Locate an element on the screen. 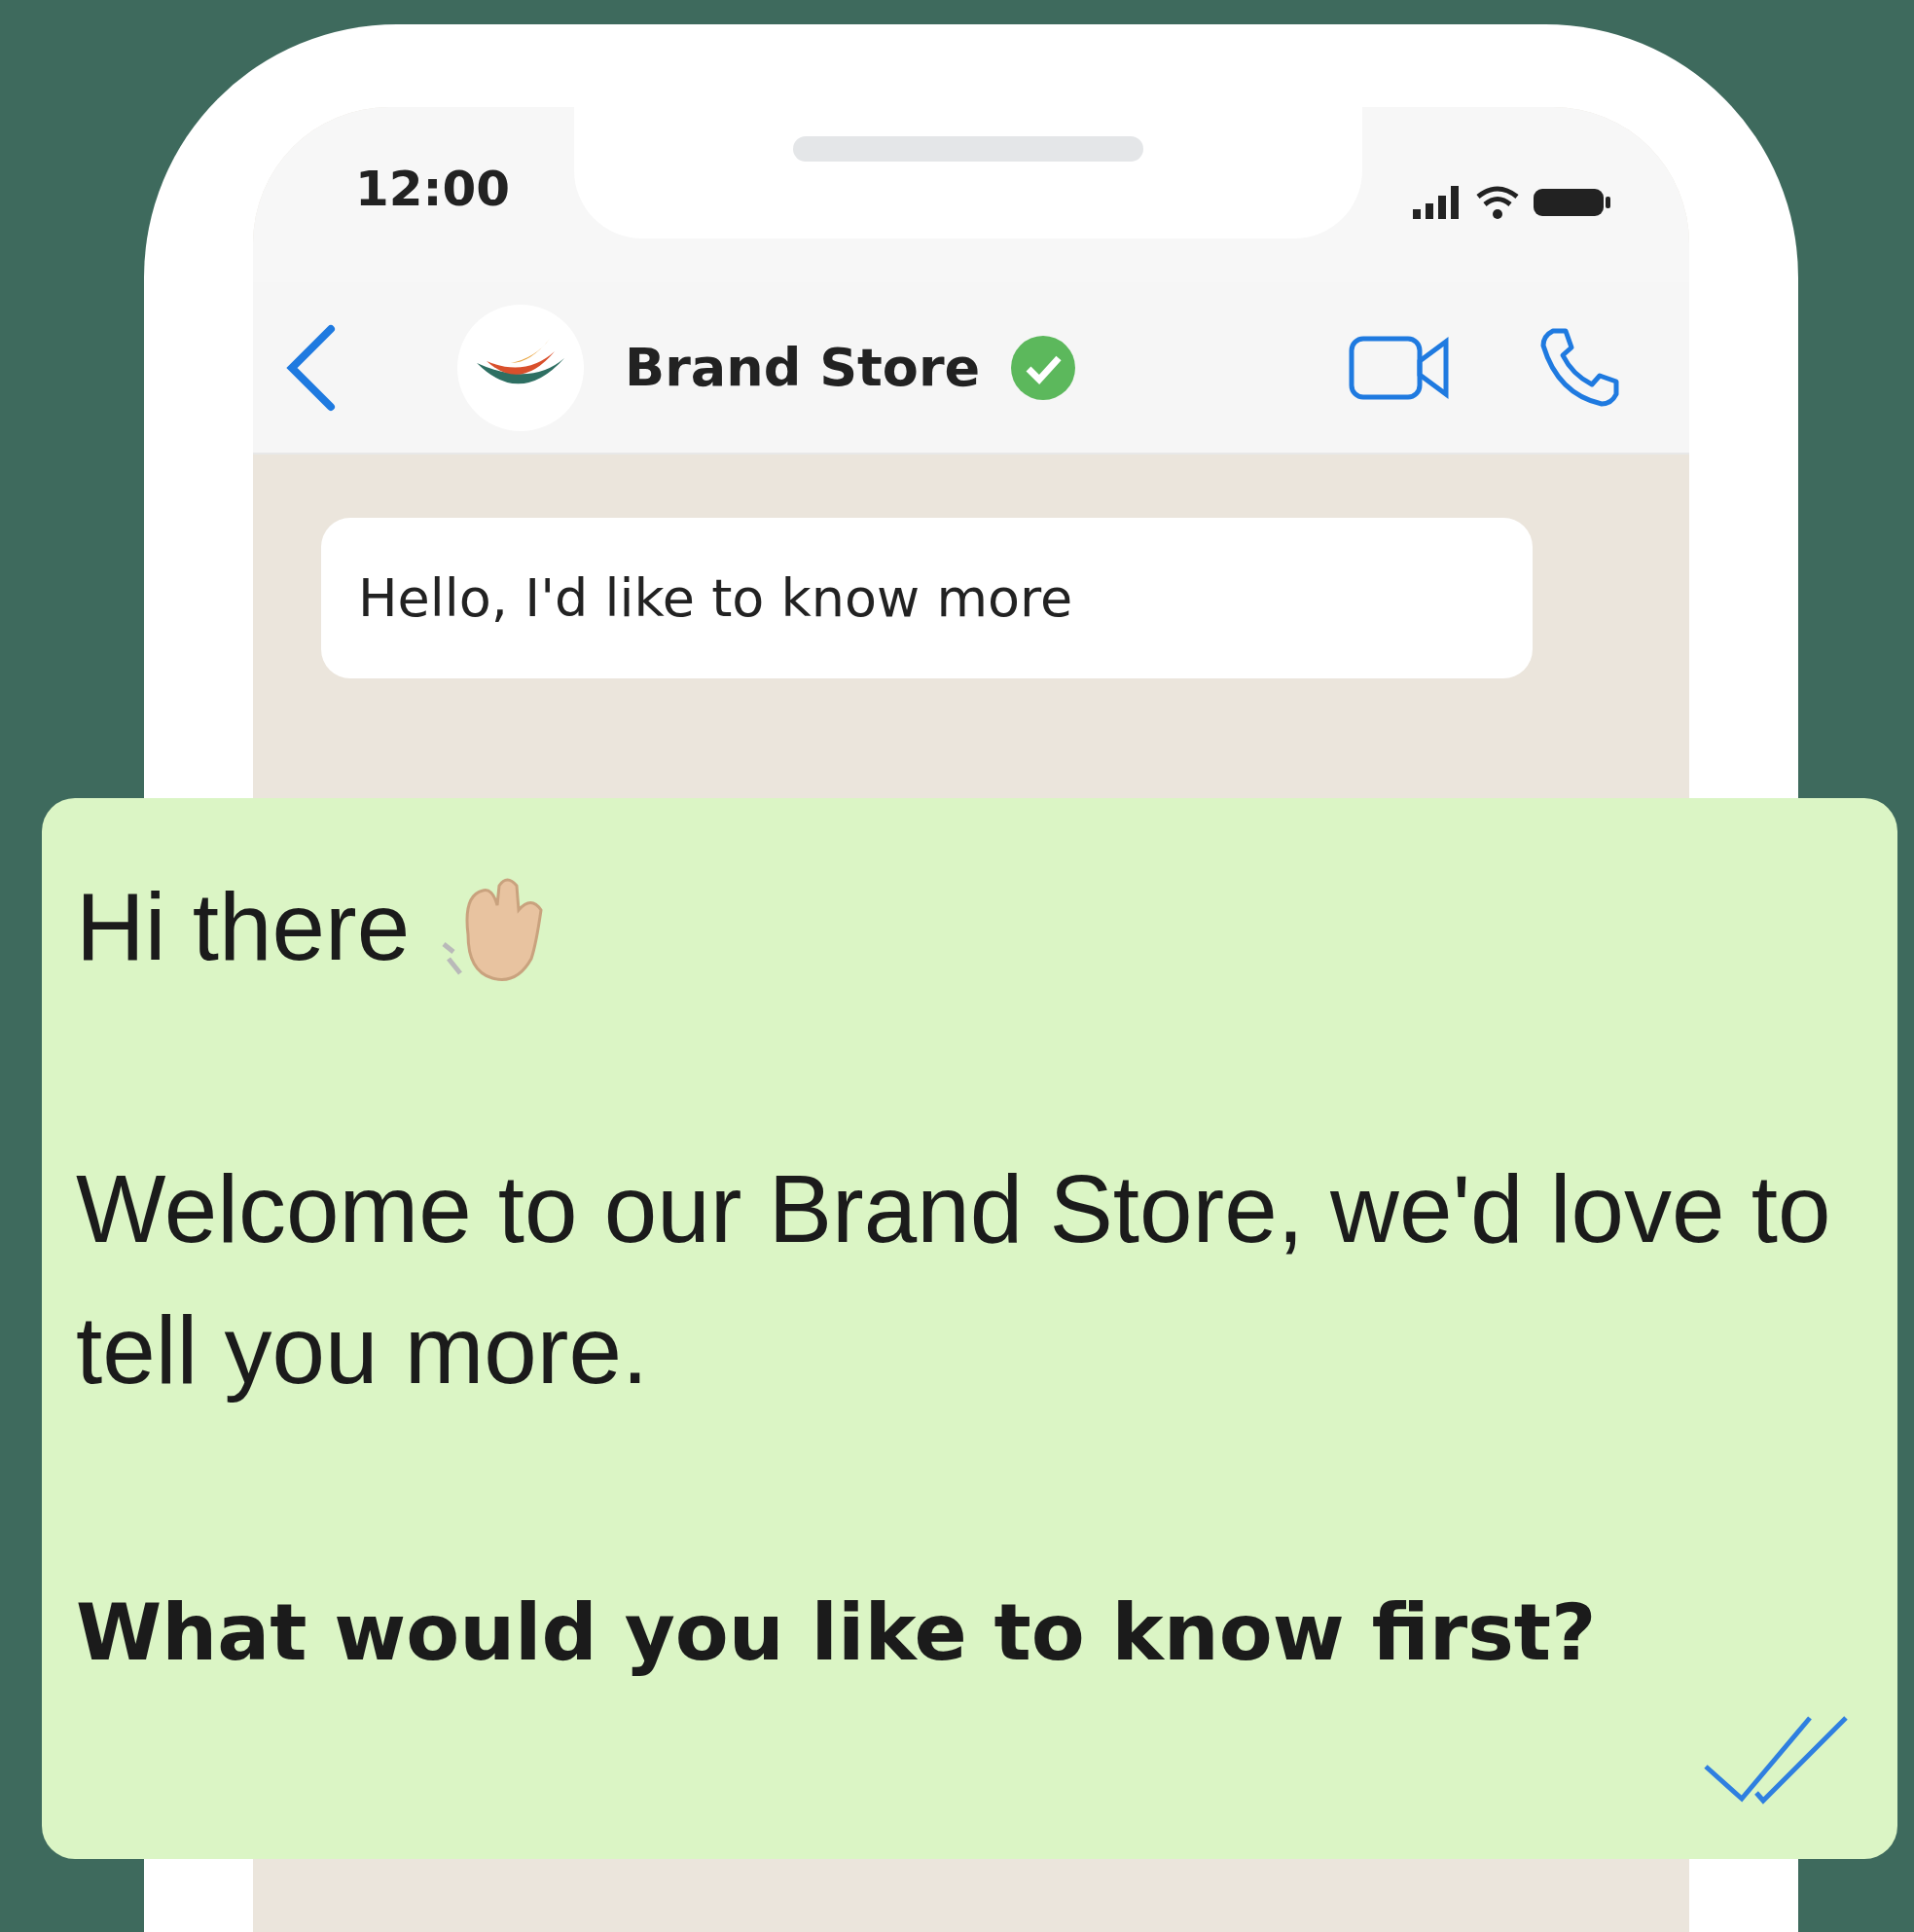  message-text: Welcome to our Brand Store, we'd love to tell you more. is located at coordinates (954, 1279).